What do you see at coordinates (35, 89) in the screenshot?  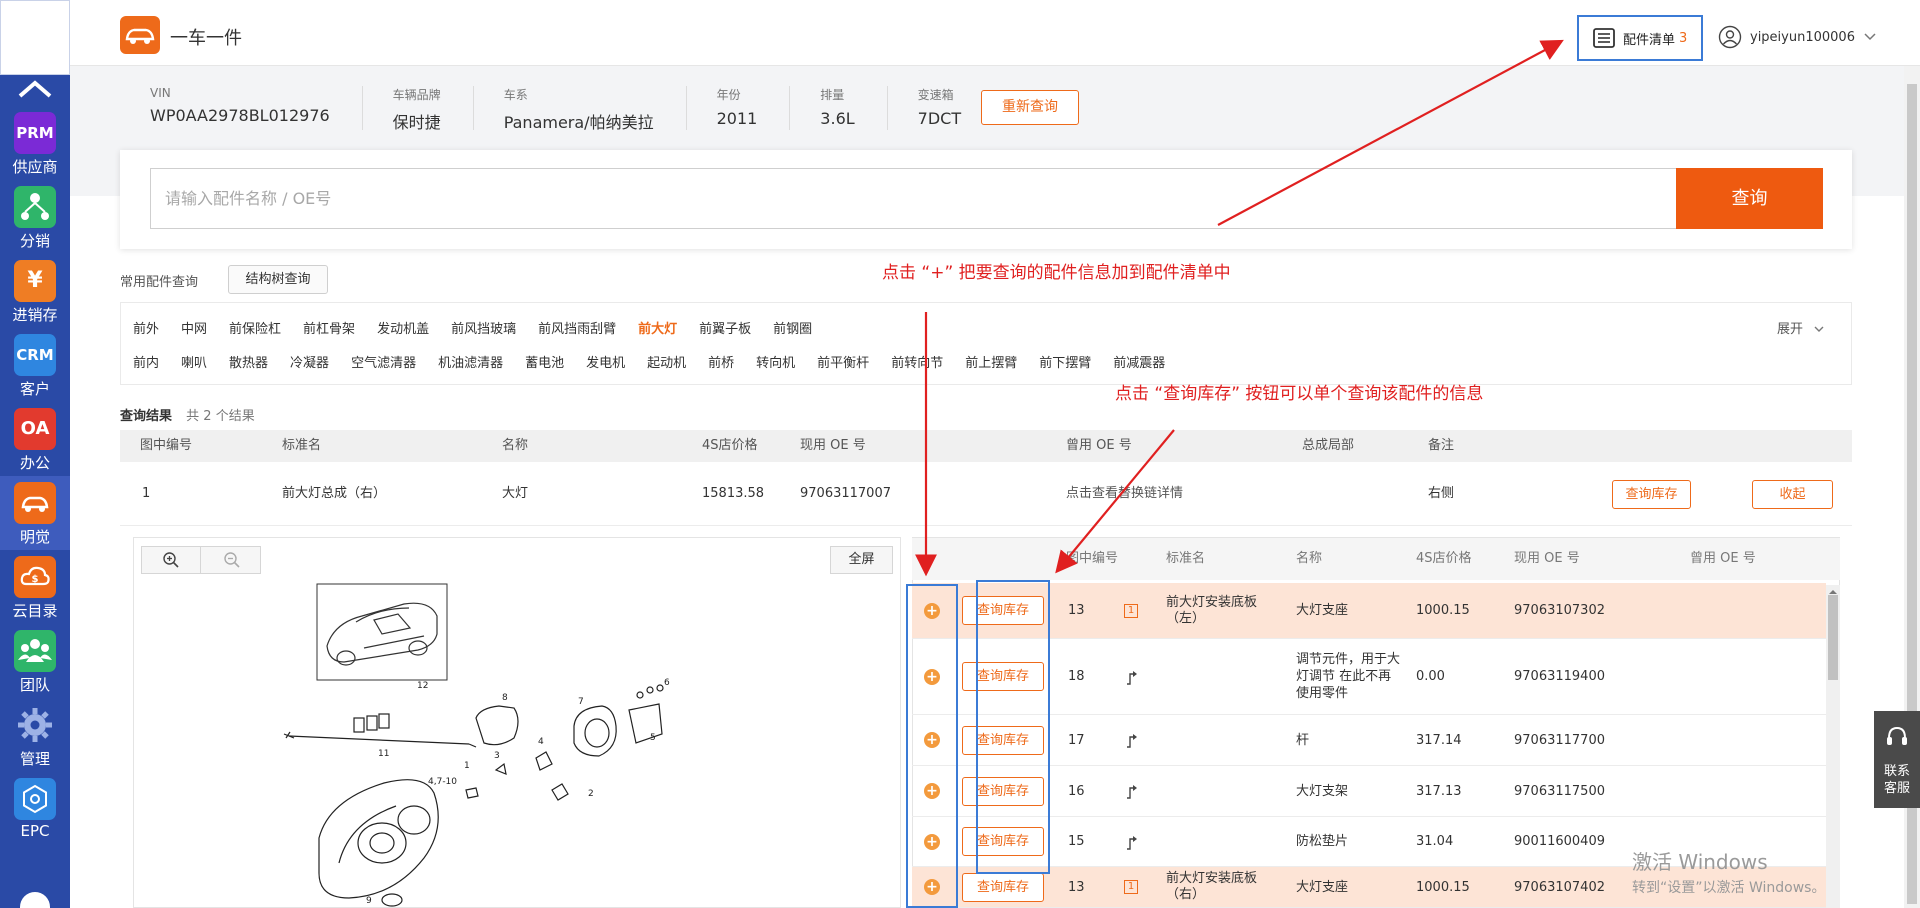 I see `scroll-up-icon` at bounding box center [35, 89].